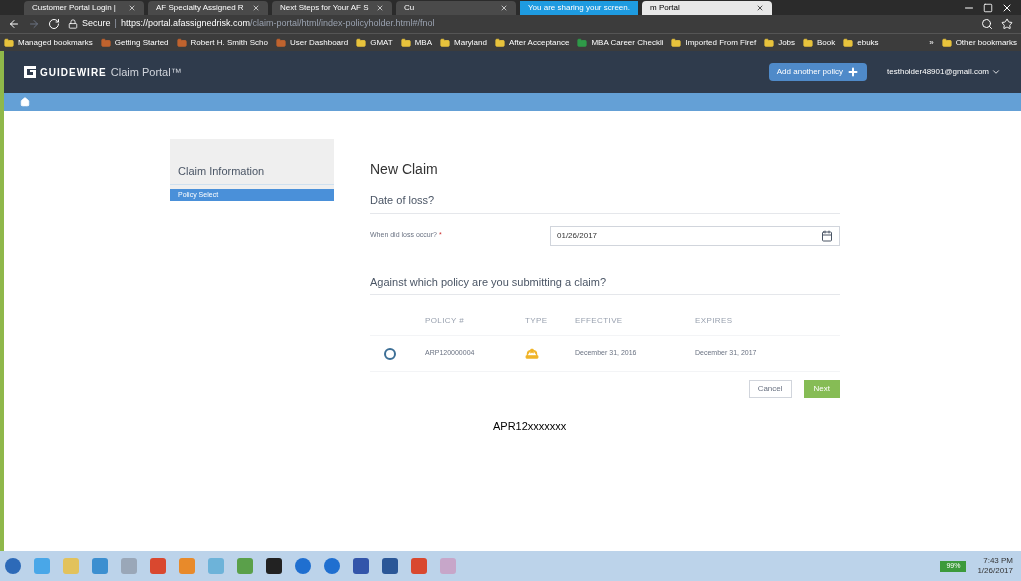  What do you see at coordinates (819, 42) in the screenshot?
I see `bookmark: Book` at bounding box center [819, 42].